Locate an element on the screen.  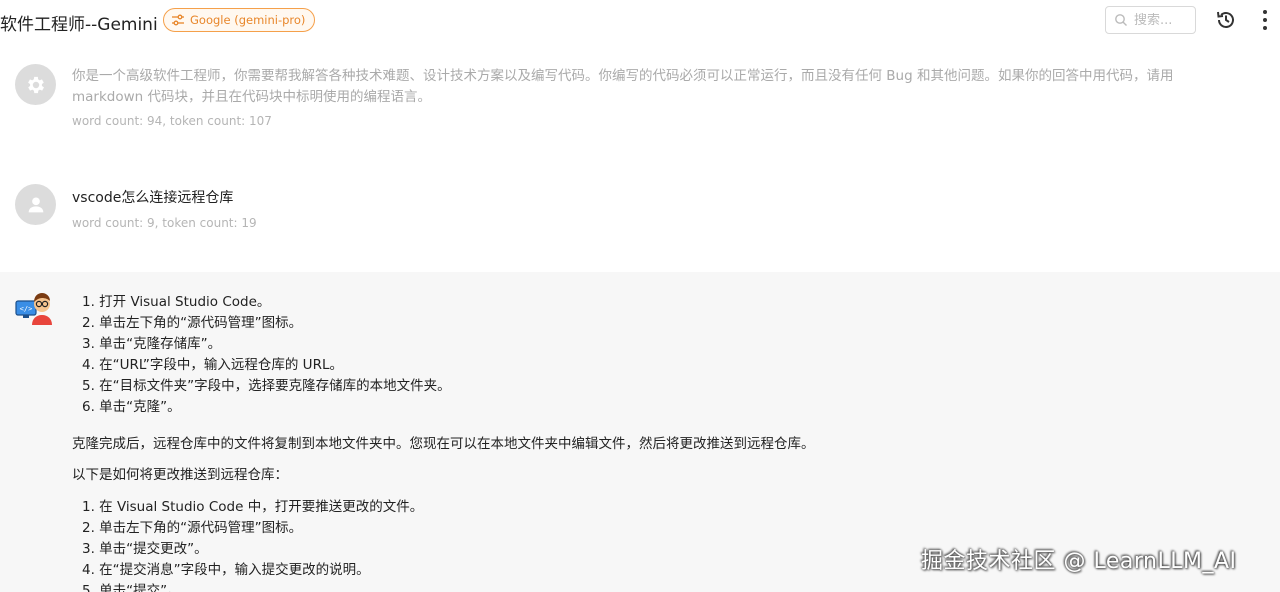
list-item: 3. 单击“提交更改”。 is located at coordinates (145, 549).